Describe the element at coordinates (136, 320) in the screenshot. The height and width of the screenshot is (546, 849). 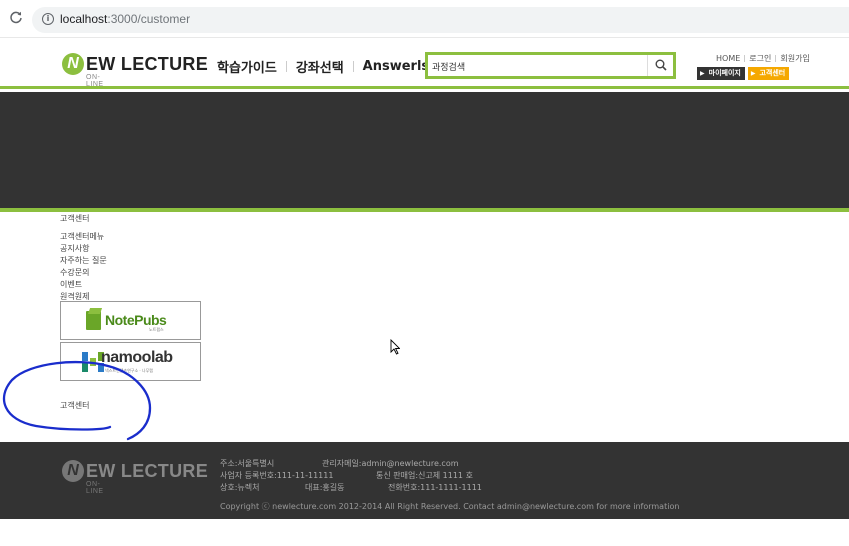
I see `notepubs-text: NotePubs` at that location.